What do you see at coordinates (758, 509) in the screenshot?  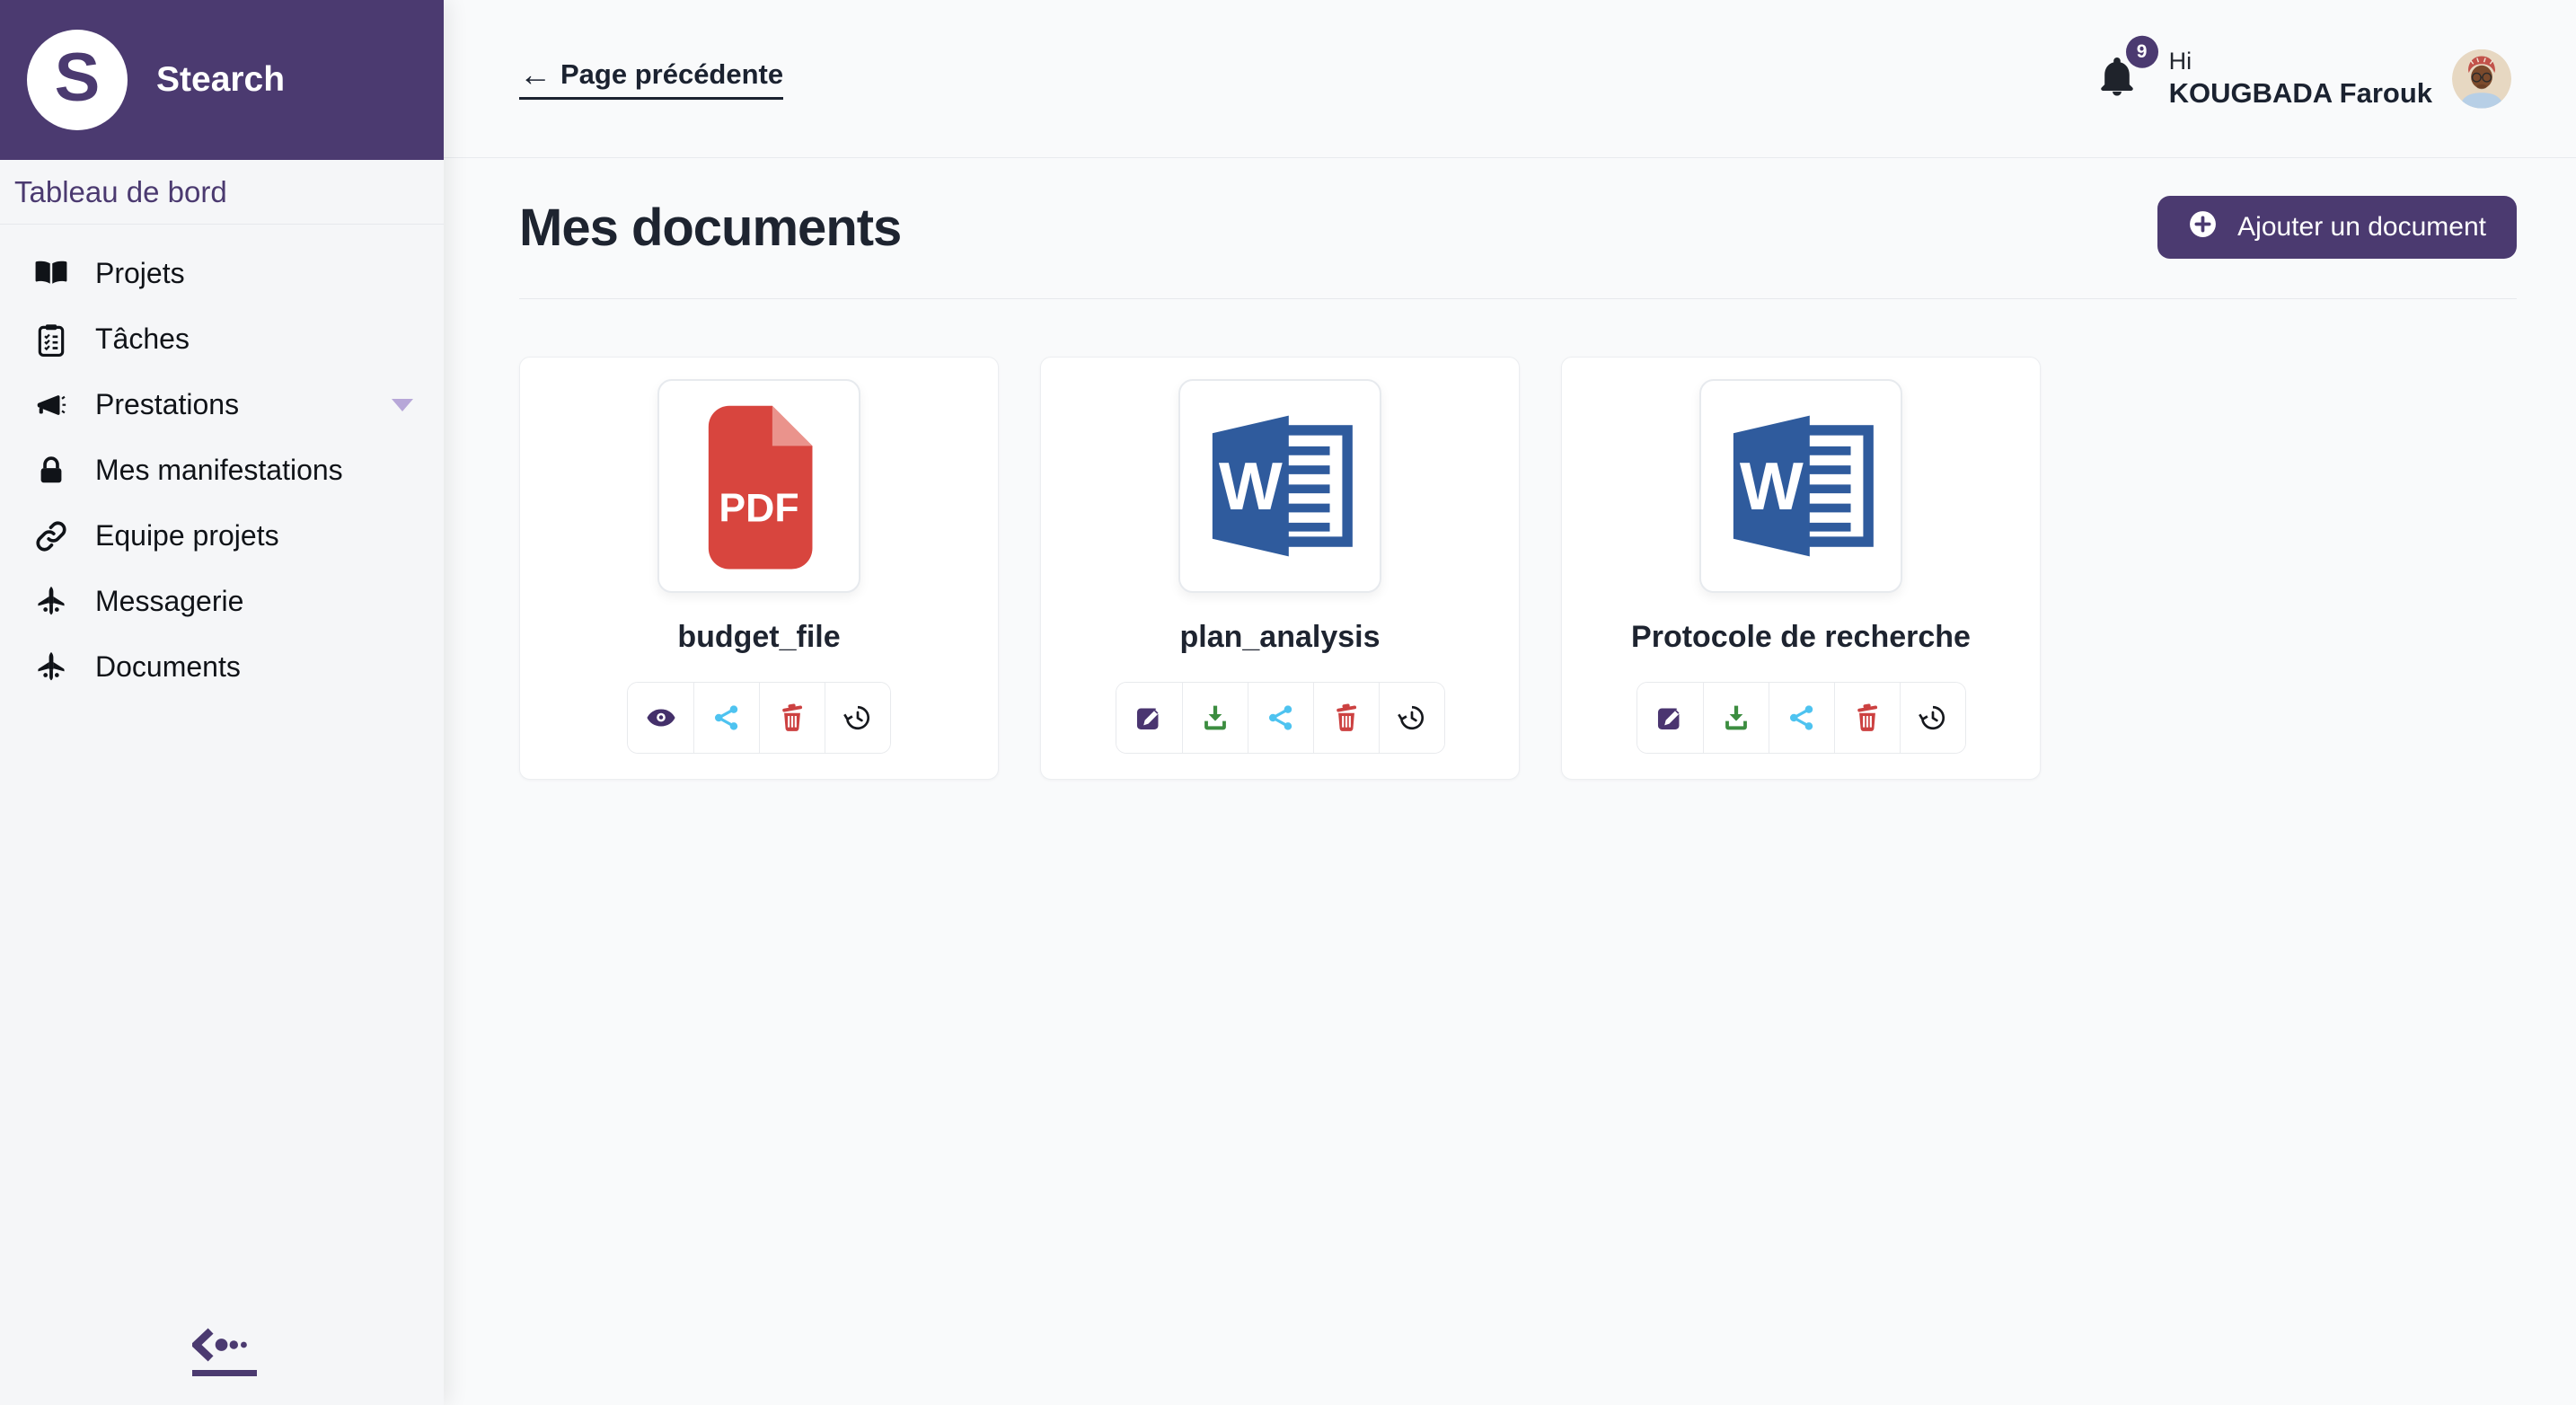 I see `svg-text: PDF` at bounding box center [758, 509].